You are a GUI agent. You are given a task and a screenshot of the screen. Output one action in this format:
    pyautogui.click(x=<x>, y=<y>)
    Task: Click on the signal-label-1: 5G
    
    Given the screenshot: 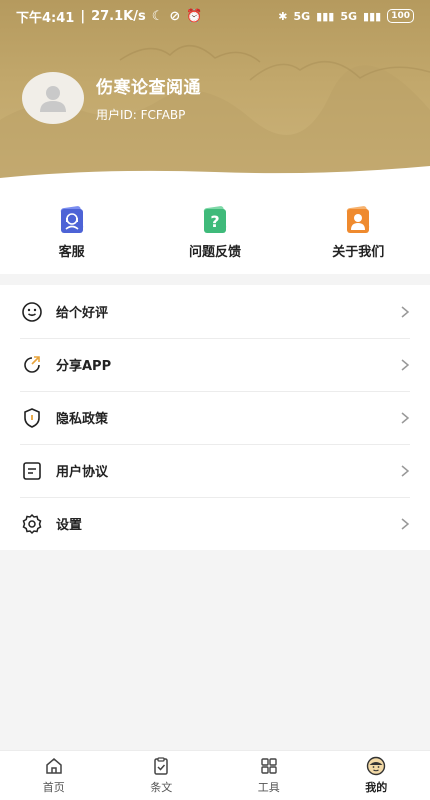 What is the action you would take?
    pyautogui.click(x=302, y=16)
    